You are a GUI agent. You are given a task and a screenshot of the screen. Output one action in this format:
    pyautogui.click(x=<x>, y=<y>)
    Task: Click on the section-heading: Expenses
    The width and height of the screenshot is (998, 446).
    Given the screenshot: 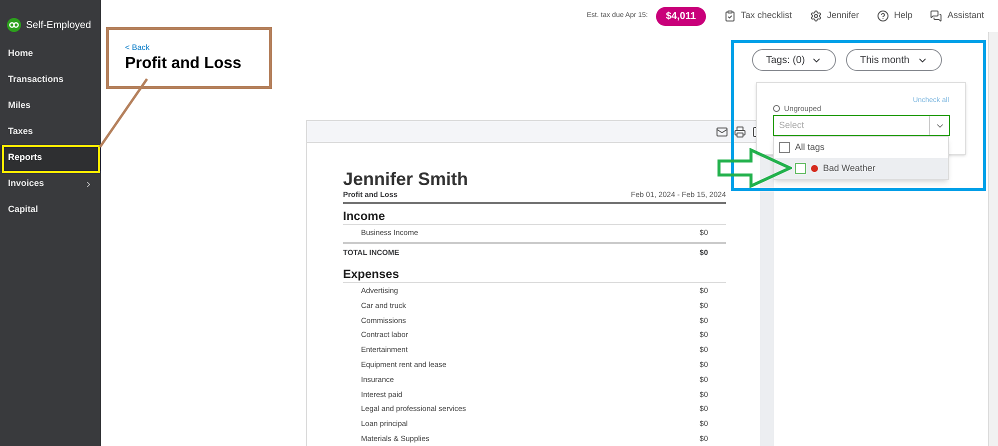 What is the action you would take?
    pyautogui.click(x=534, y=275)
    